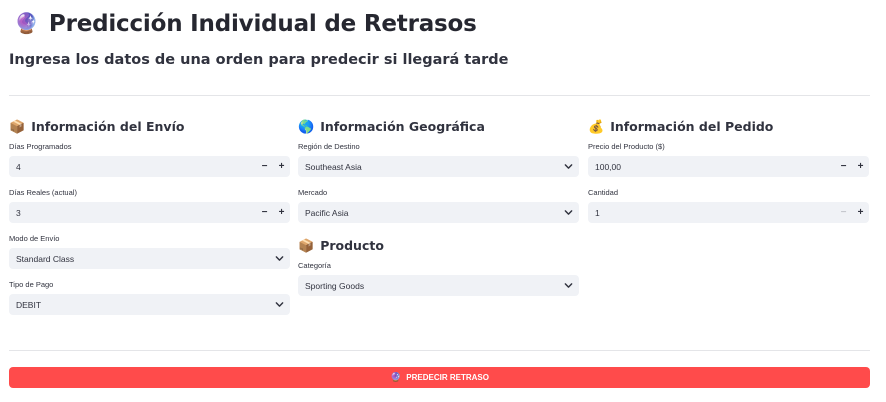 Image resolution: width=886 pixels, height=402 pixels. I want to click on pedido-heading: Información del Pedido, so click(692, 126).